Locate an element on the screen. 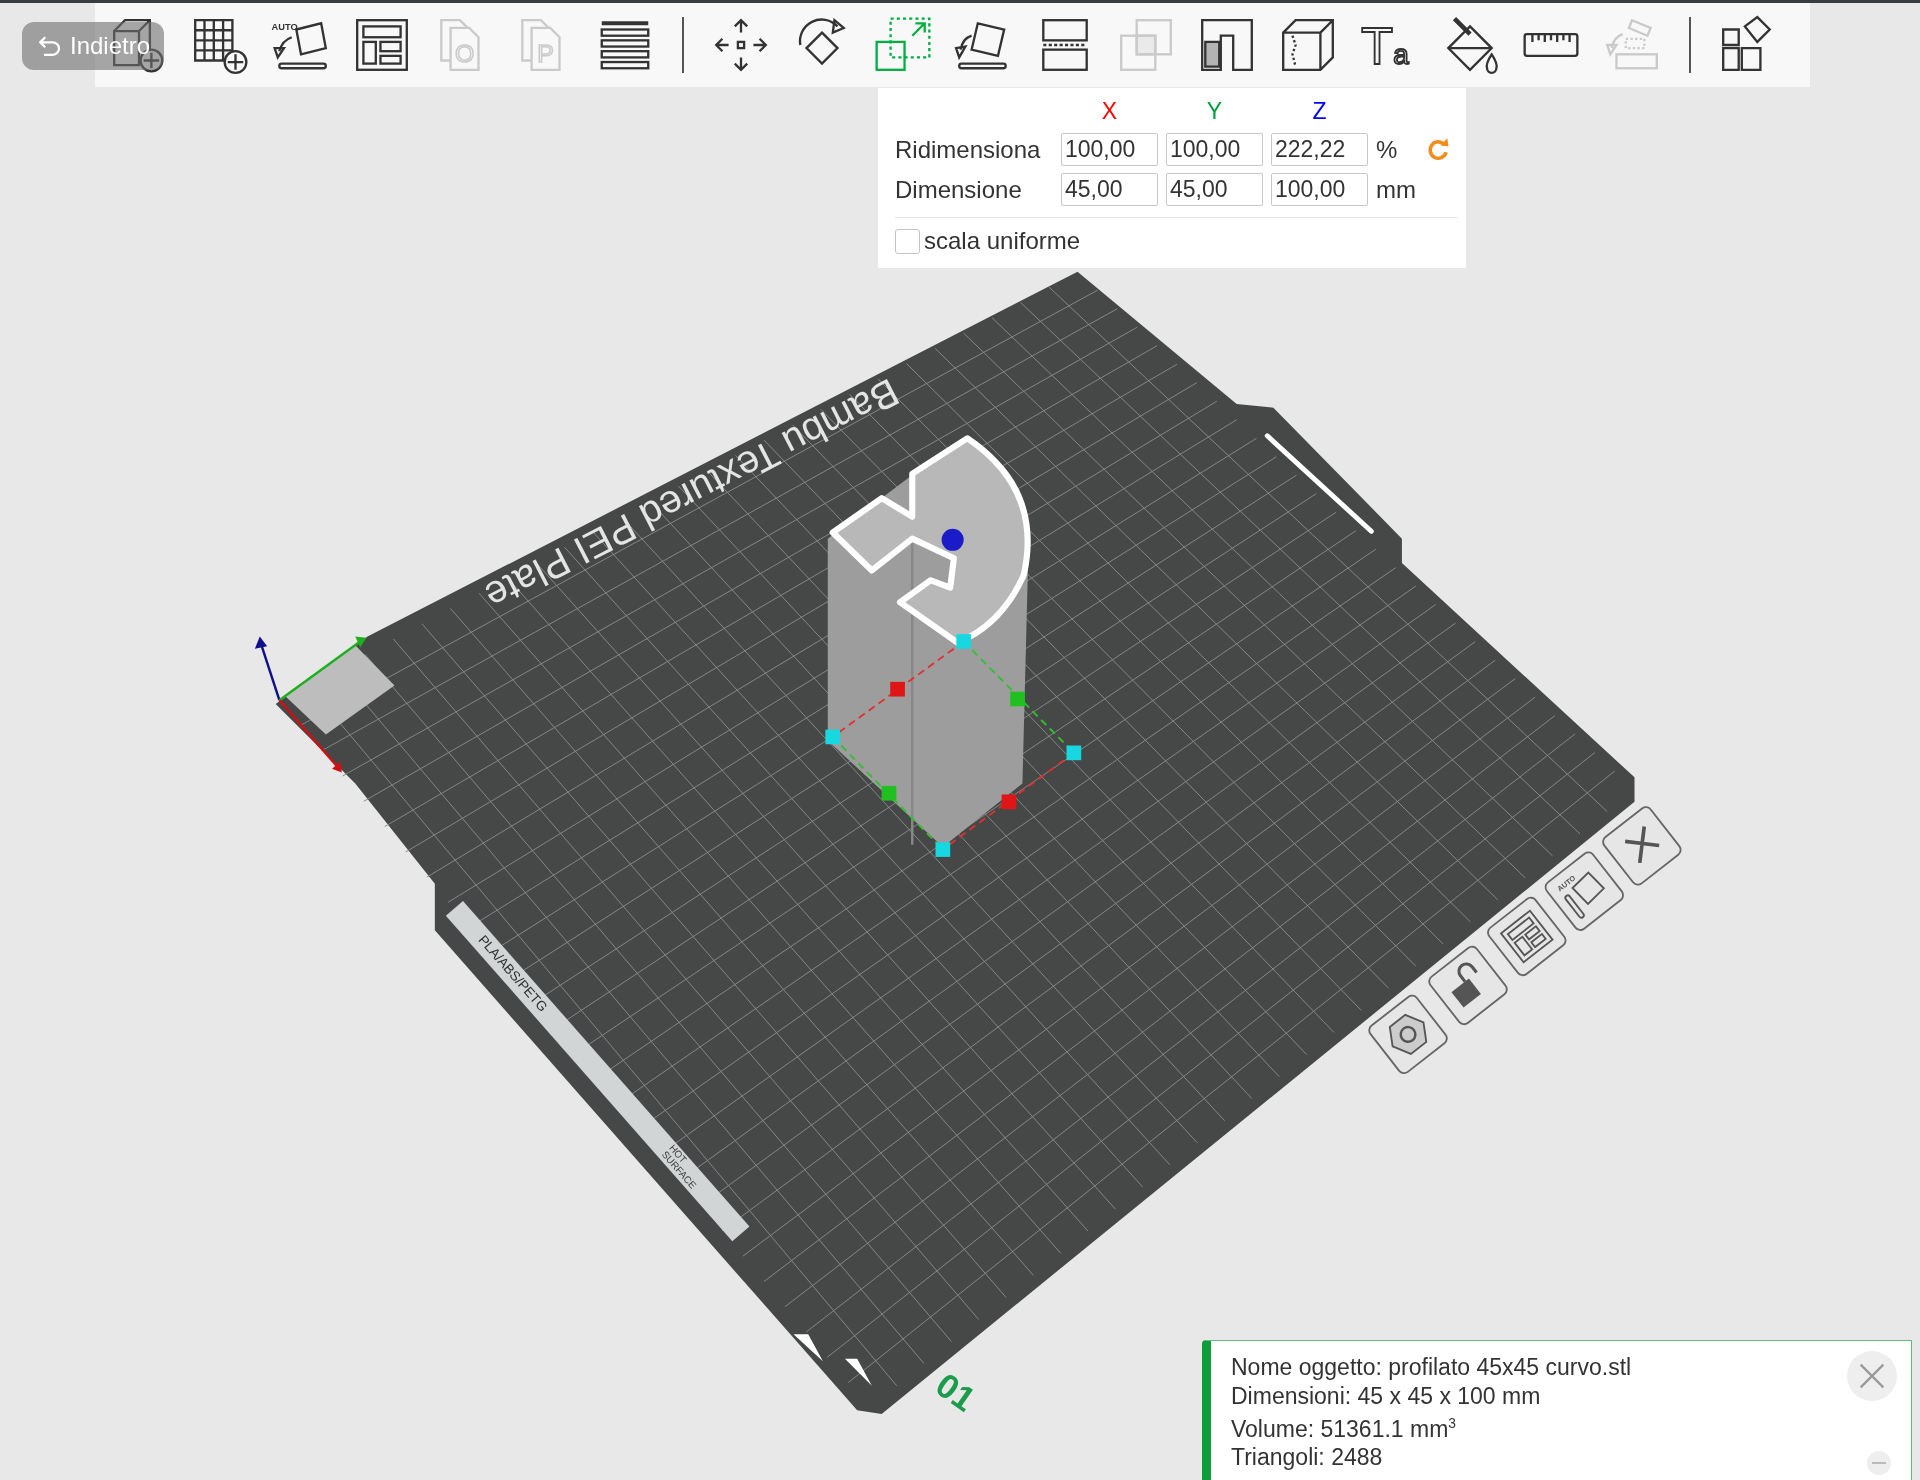 The height and width of the screenshot is (1480, 1920). number-field: 222,22 is located at coordinates (1319, 149).